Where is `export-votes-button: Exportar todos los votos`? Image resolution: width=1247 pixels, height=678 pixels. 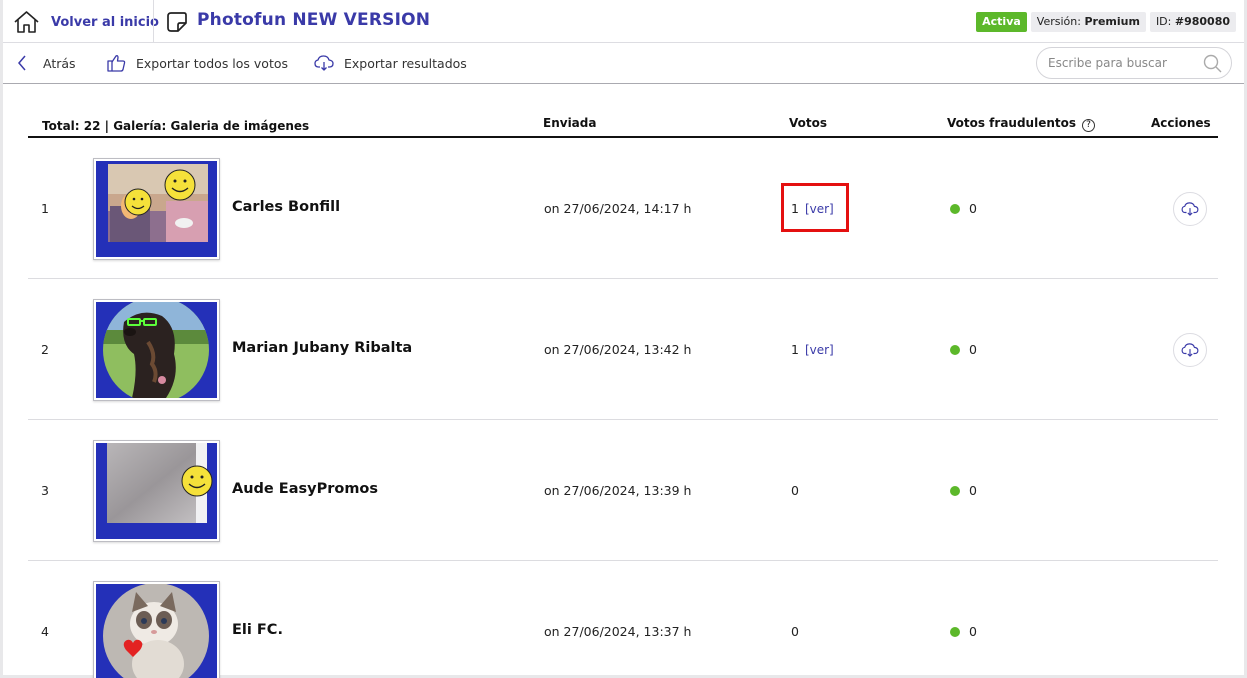
export-votes-button: Exportar todos los votos is located at coordinates (197, 63).